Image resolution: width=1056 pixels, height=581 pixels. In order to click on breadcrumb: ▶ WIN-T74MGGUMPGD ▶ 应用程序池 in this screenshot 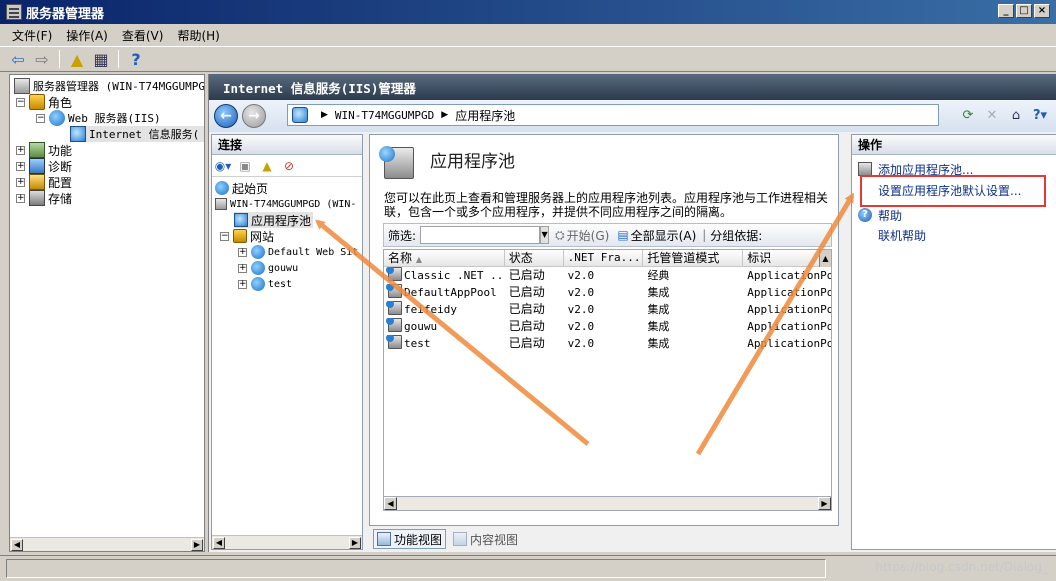, I will do `click(613, 115)`.